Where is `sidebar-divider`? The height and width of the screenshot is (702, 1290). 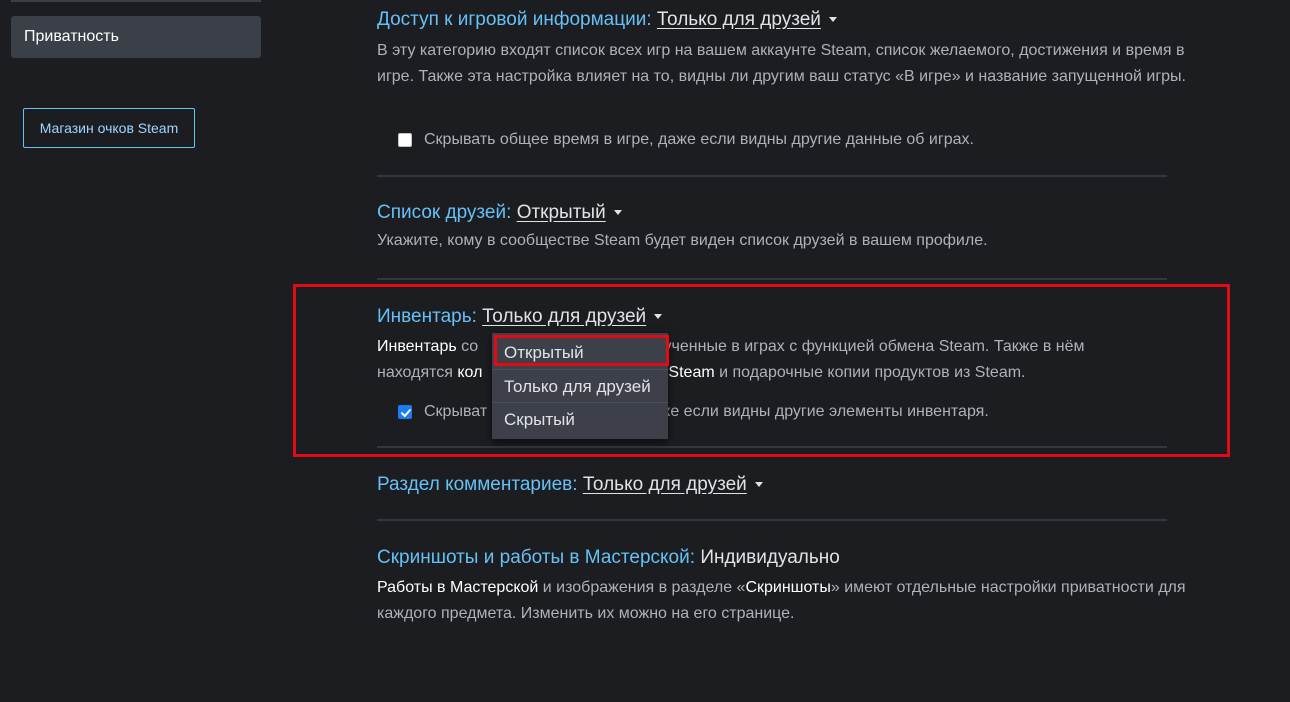
sidebar-divider is located at coordinates (136, 1).